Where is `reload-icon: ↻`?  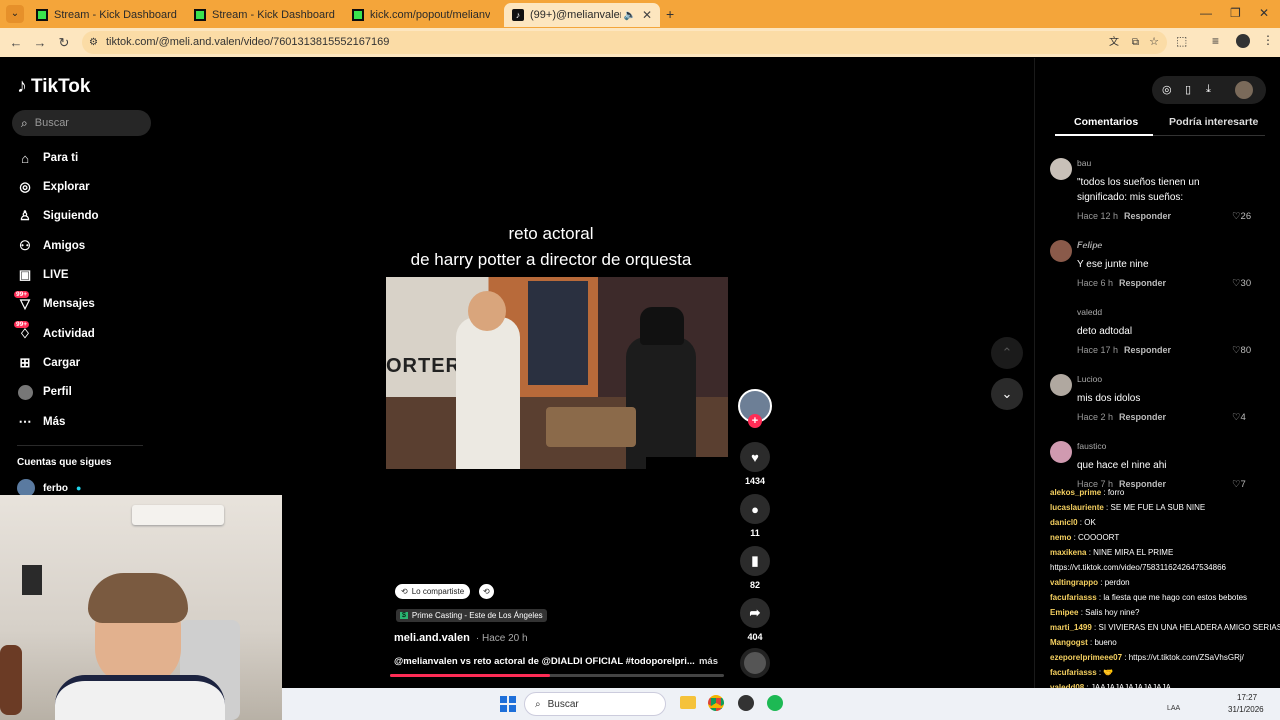
reload-icon: ↻ is located at coordinates (64, 43).